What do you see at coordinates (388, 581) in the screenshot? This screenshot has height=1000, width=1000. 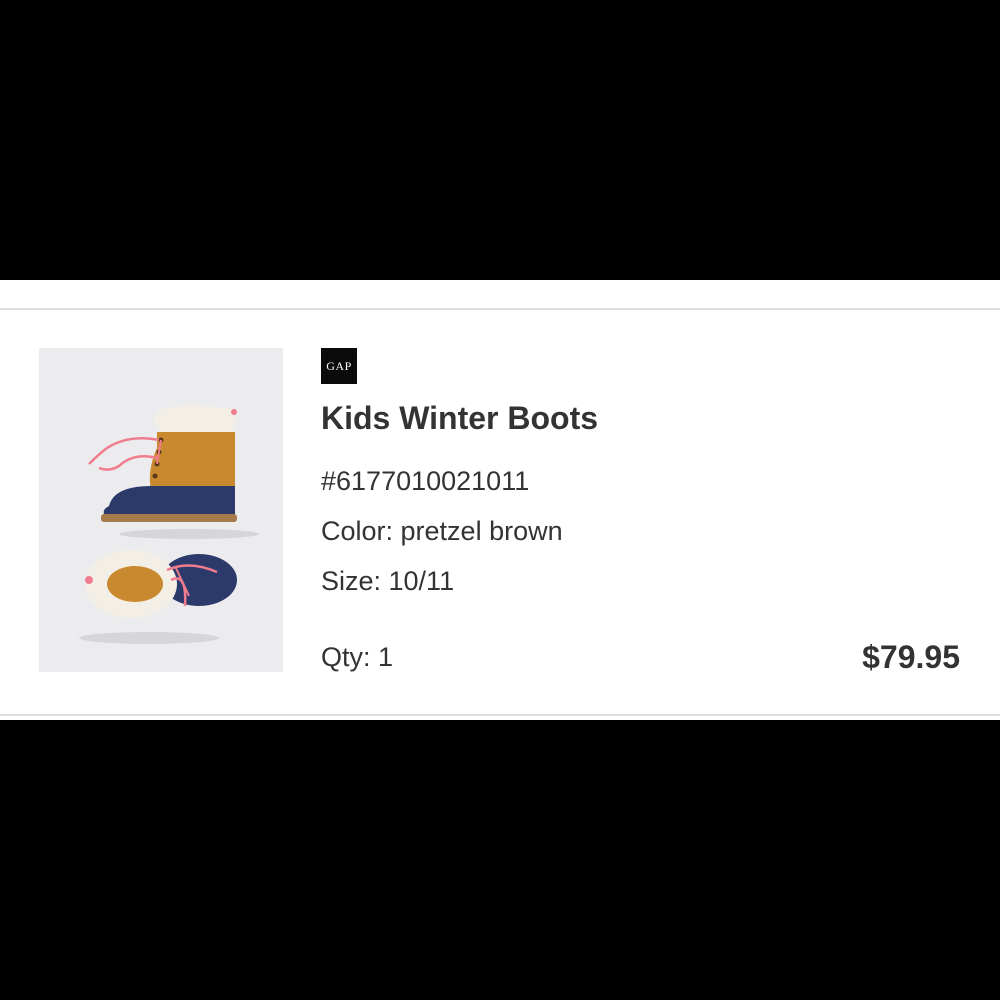 I see `product-size: Size: 10/11` at bounding box center [388, 581].